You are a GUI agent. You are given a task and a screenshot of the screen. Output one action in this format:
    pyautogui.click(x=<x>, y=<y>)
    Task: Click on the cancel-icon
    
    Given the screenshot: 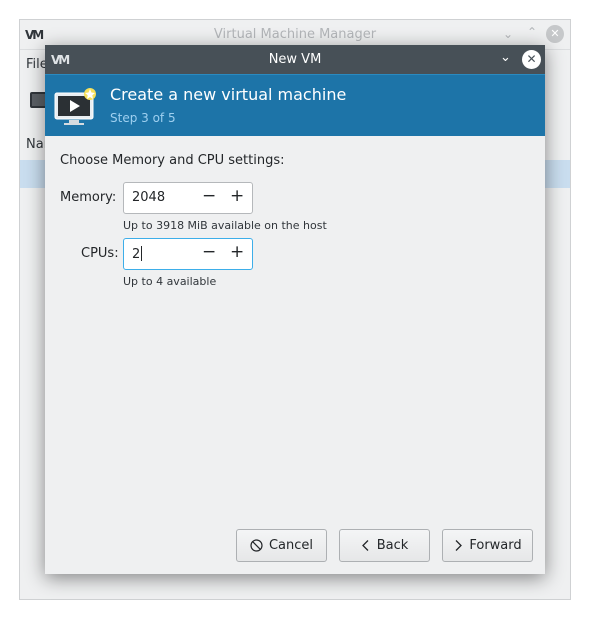 What is the action you would take?
    pyautogui.click(x=256, y=545)
    